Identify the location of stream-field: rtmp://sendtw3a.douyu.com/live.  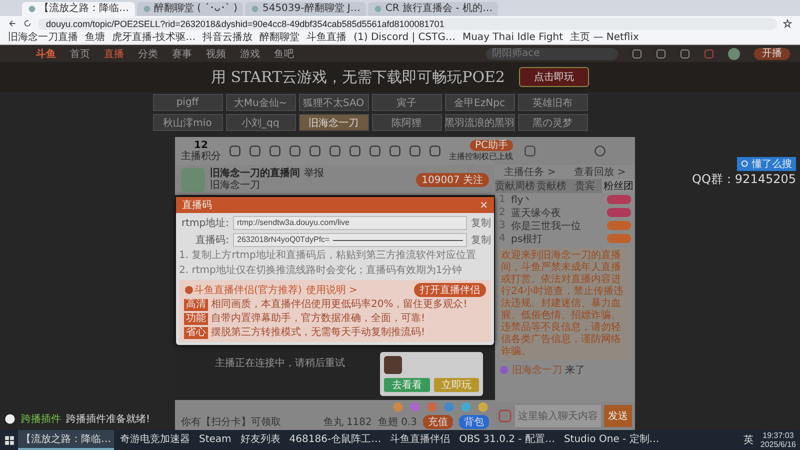
(350, 223).